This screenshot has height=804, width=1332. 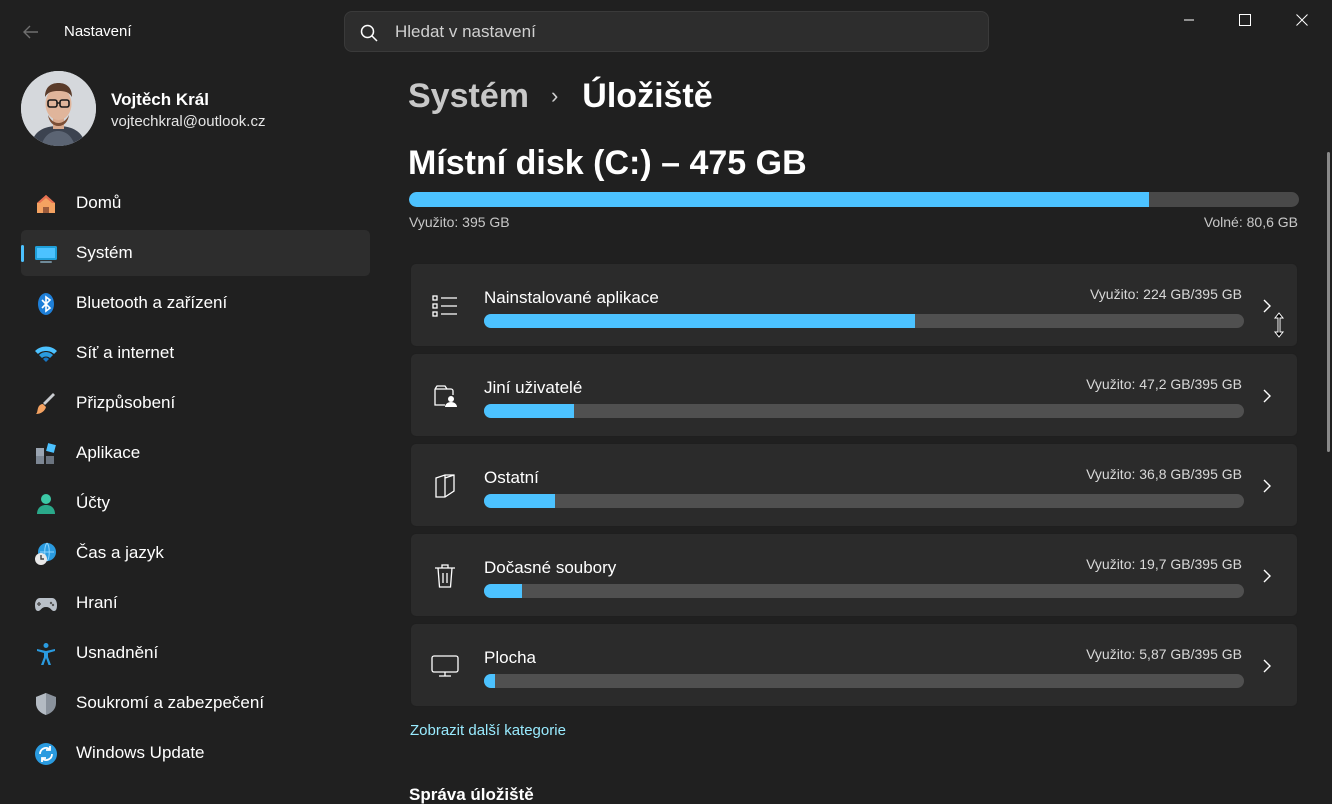 What do you see at coordinates (1250, 222) in the screenshot?
I see `disk-free-label: Volné: 80,6 GB` at bounding box center [1250, 222].